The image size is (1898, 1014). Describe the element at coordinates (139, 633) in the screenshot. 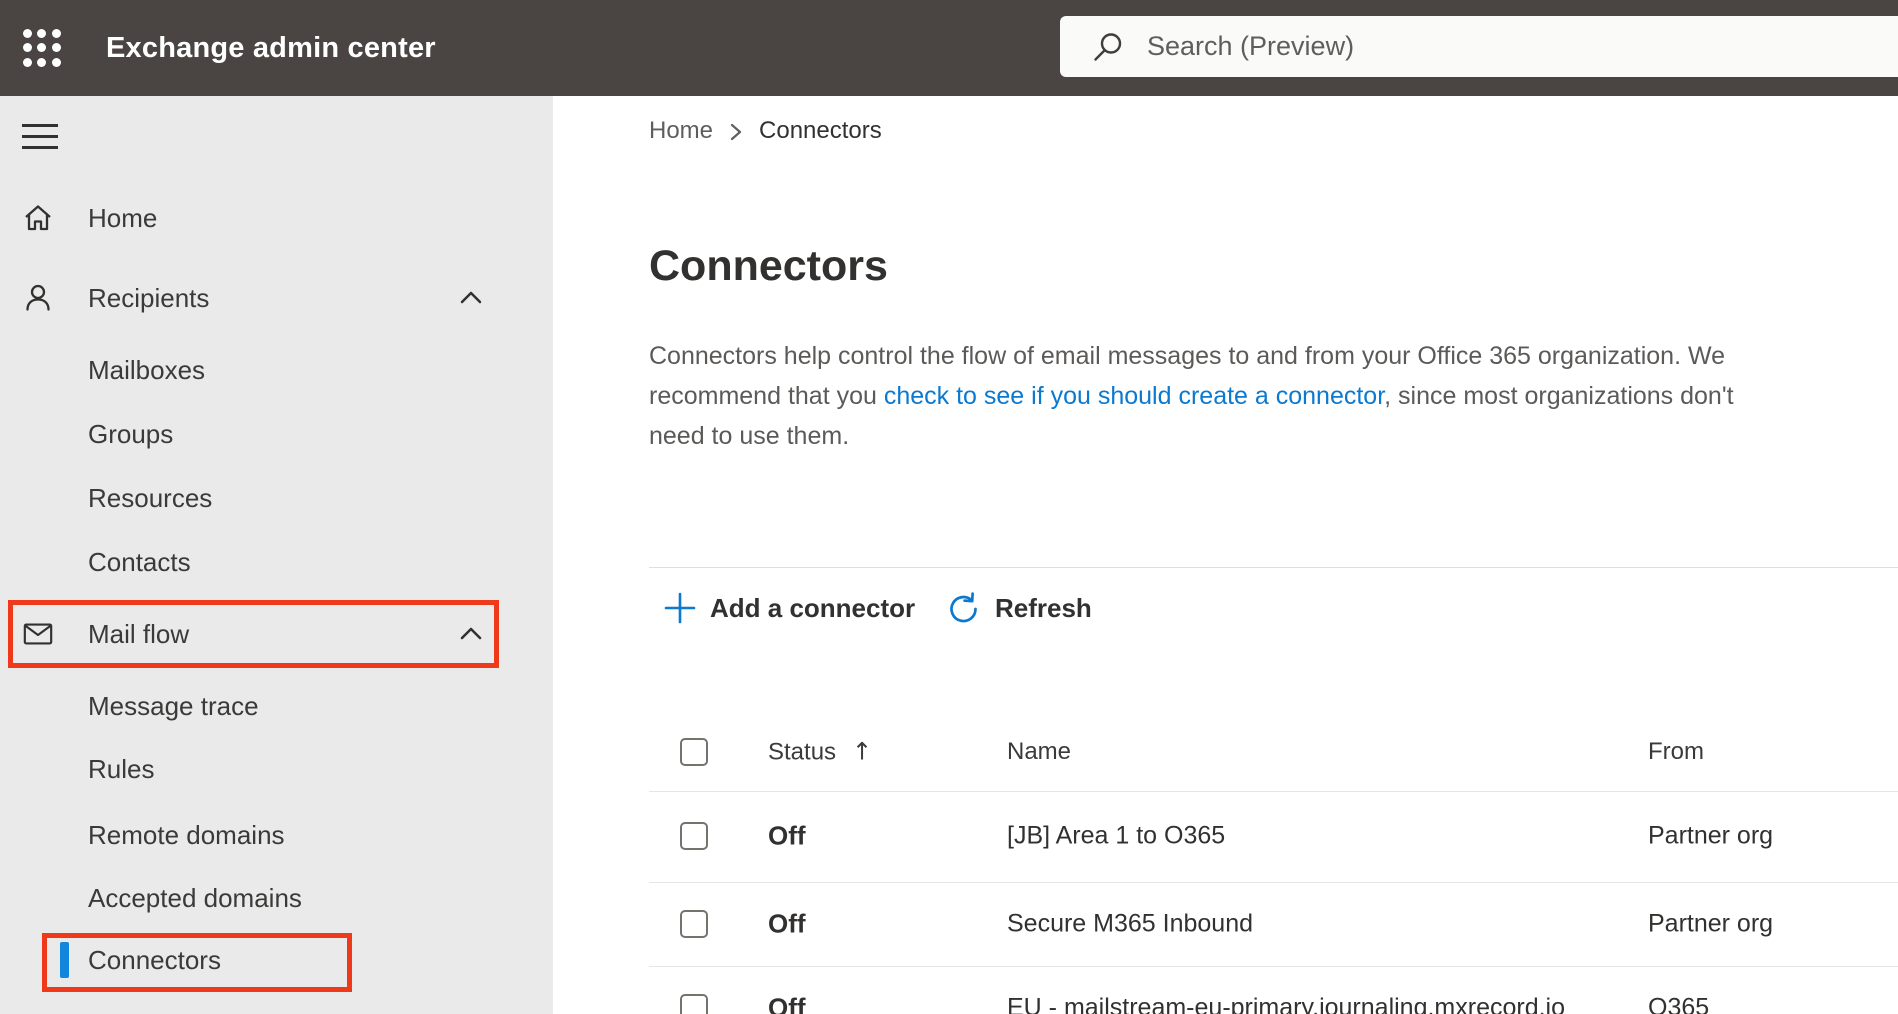

I see `sidebar-item-label: Mail flow` at that location.